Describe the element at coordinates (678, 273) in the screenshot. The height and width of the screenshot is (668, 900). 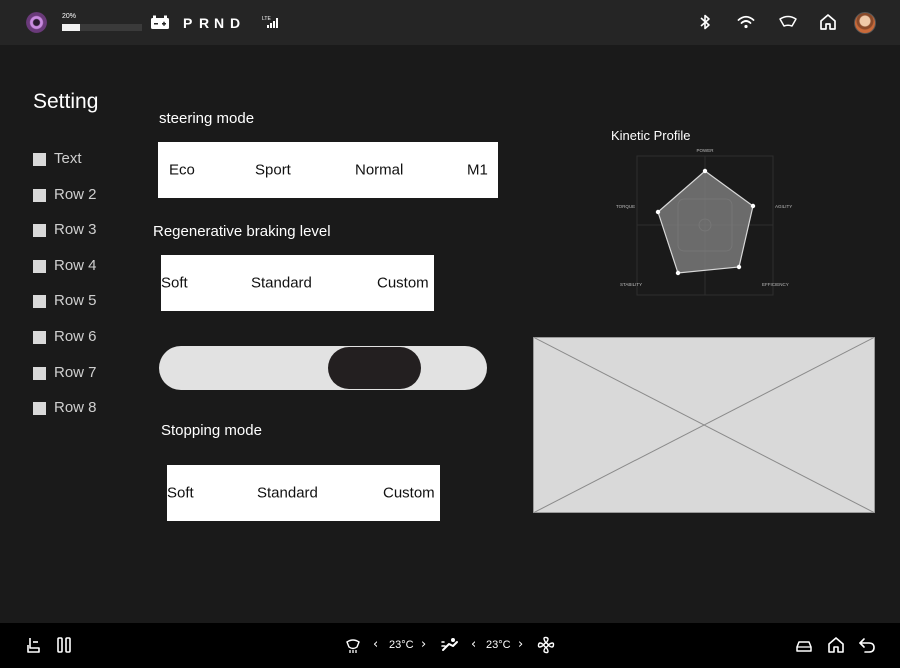
I see `radar-point-stability` at that location.